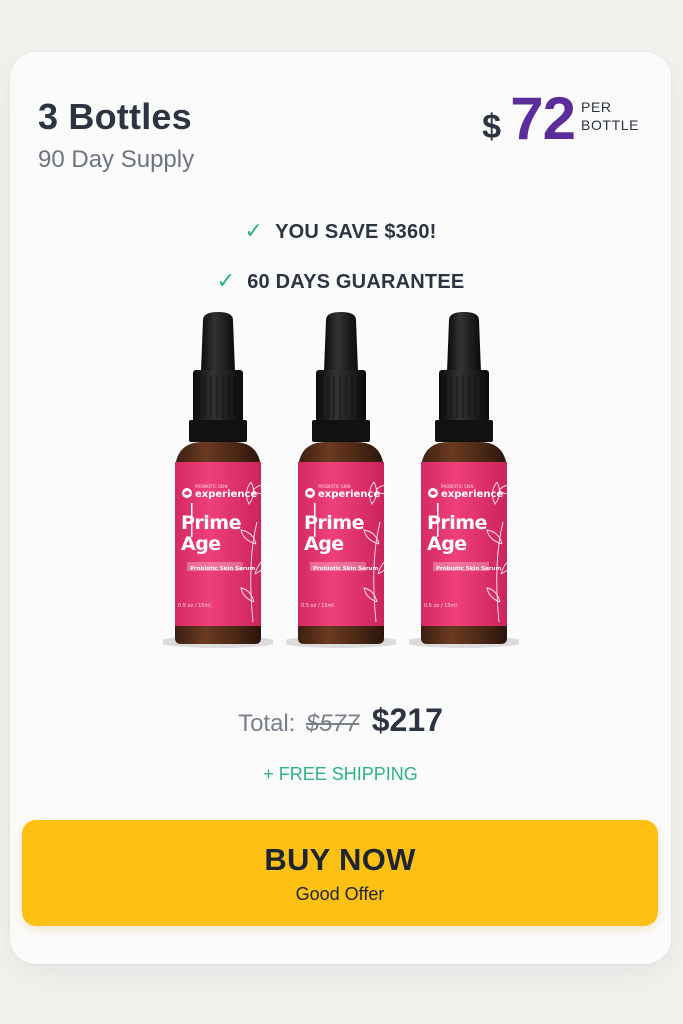 The height and width of the screenshot is (1024, 683). I want to click on benefit-savings: ✓ YOU SAVE $360!, so click(340, 231).